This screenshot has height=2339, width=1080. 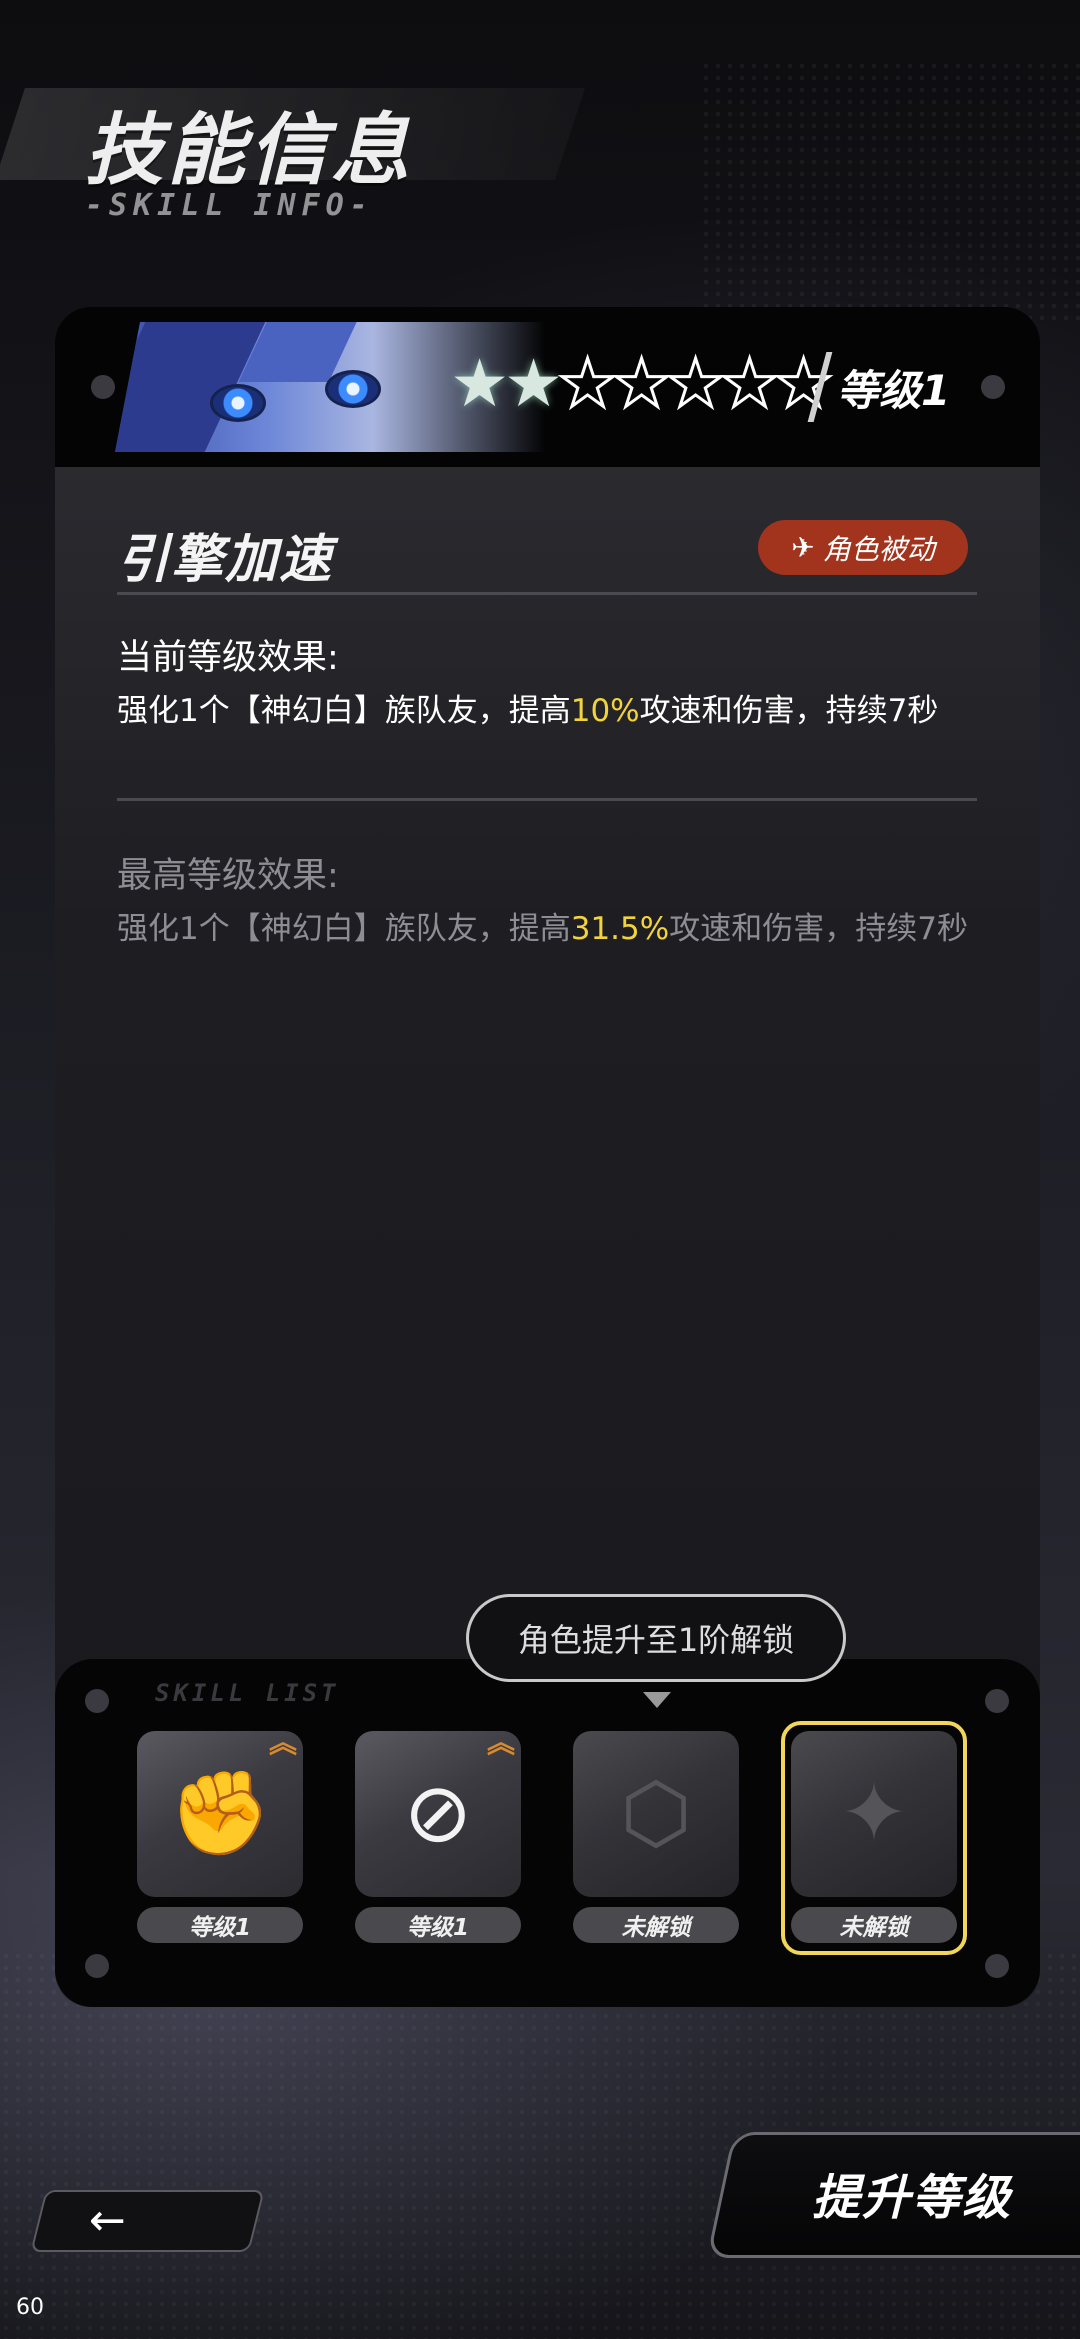 I want to click on current-effect-title: 当前等级效果:, so click(x=228, y=658).